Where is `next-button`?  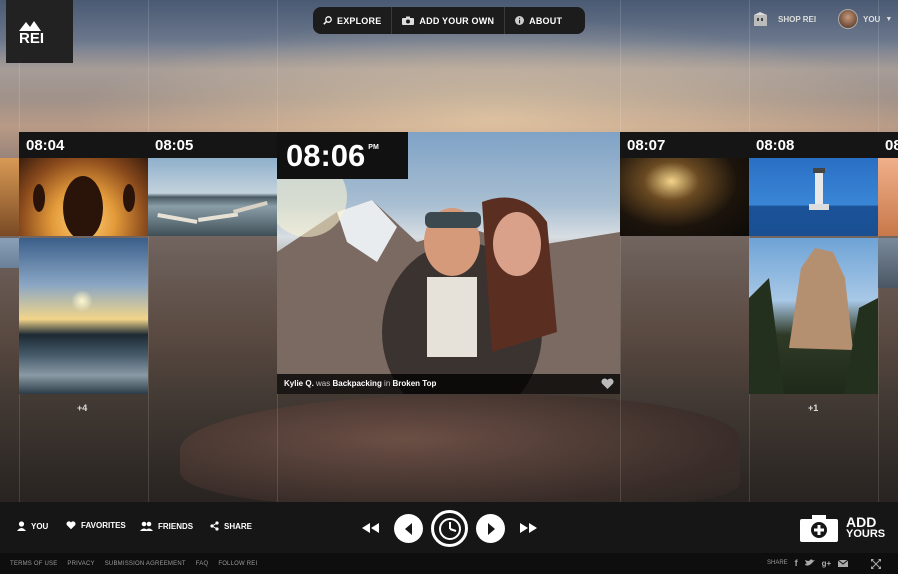 next-button is located at coordinates (490, 528).